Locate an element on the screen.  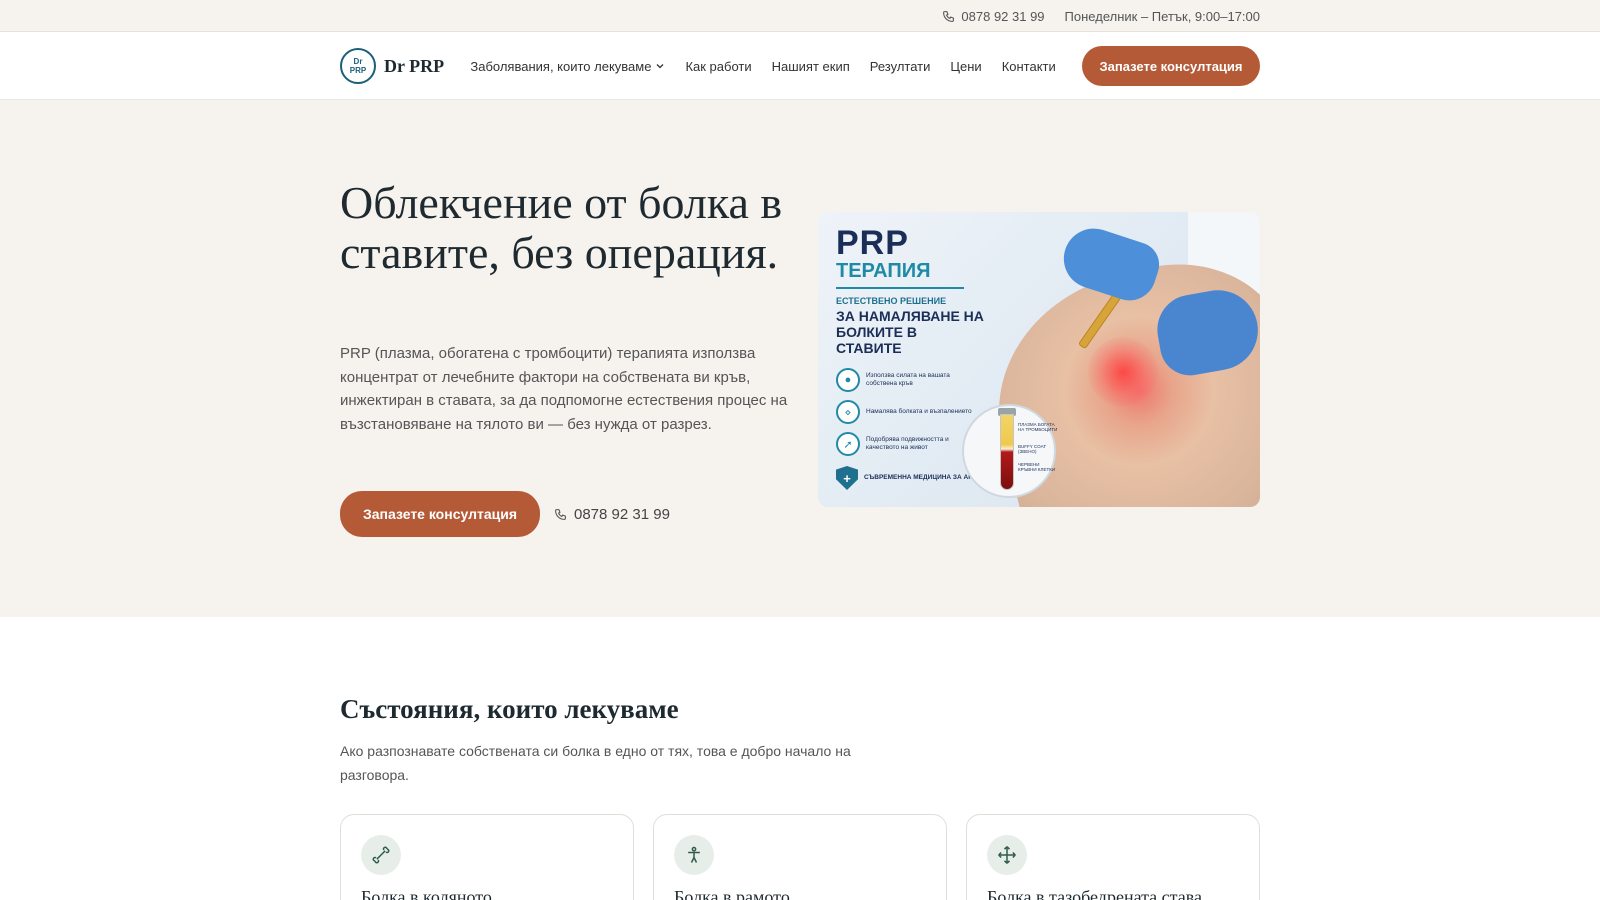
topbar-phone-link: 0878 92 31 99 is located at coordinates (993, 16).